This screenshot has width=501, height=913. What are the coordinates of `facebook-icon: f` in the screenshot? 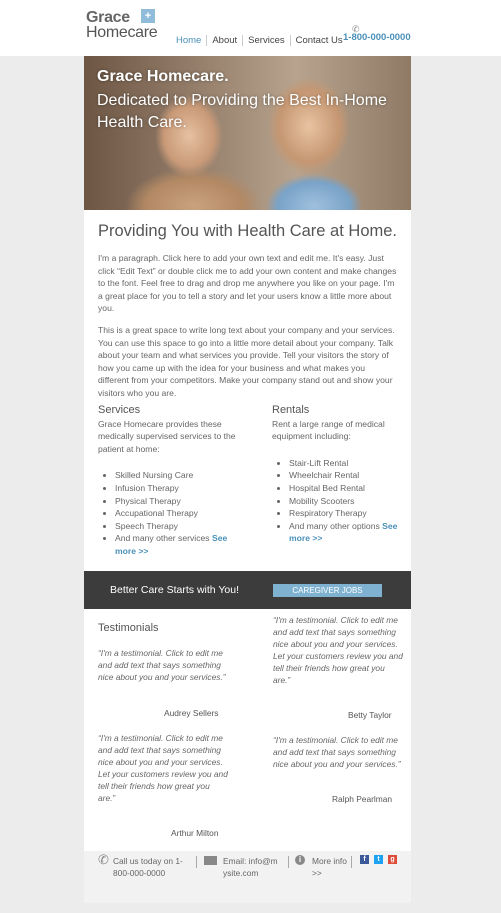 It's located at (364, 859).